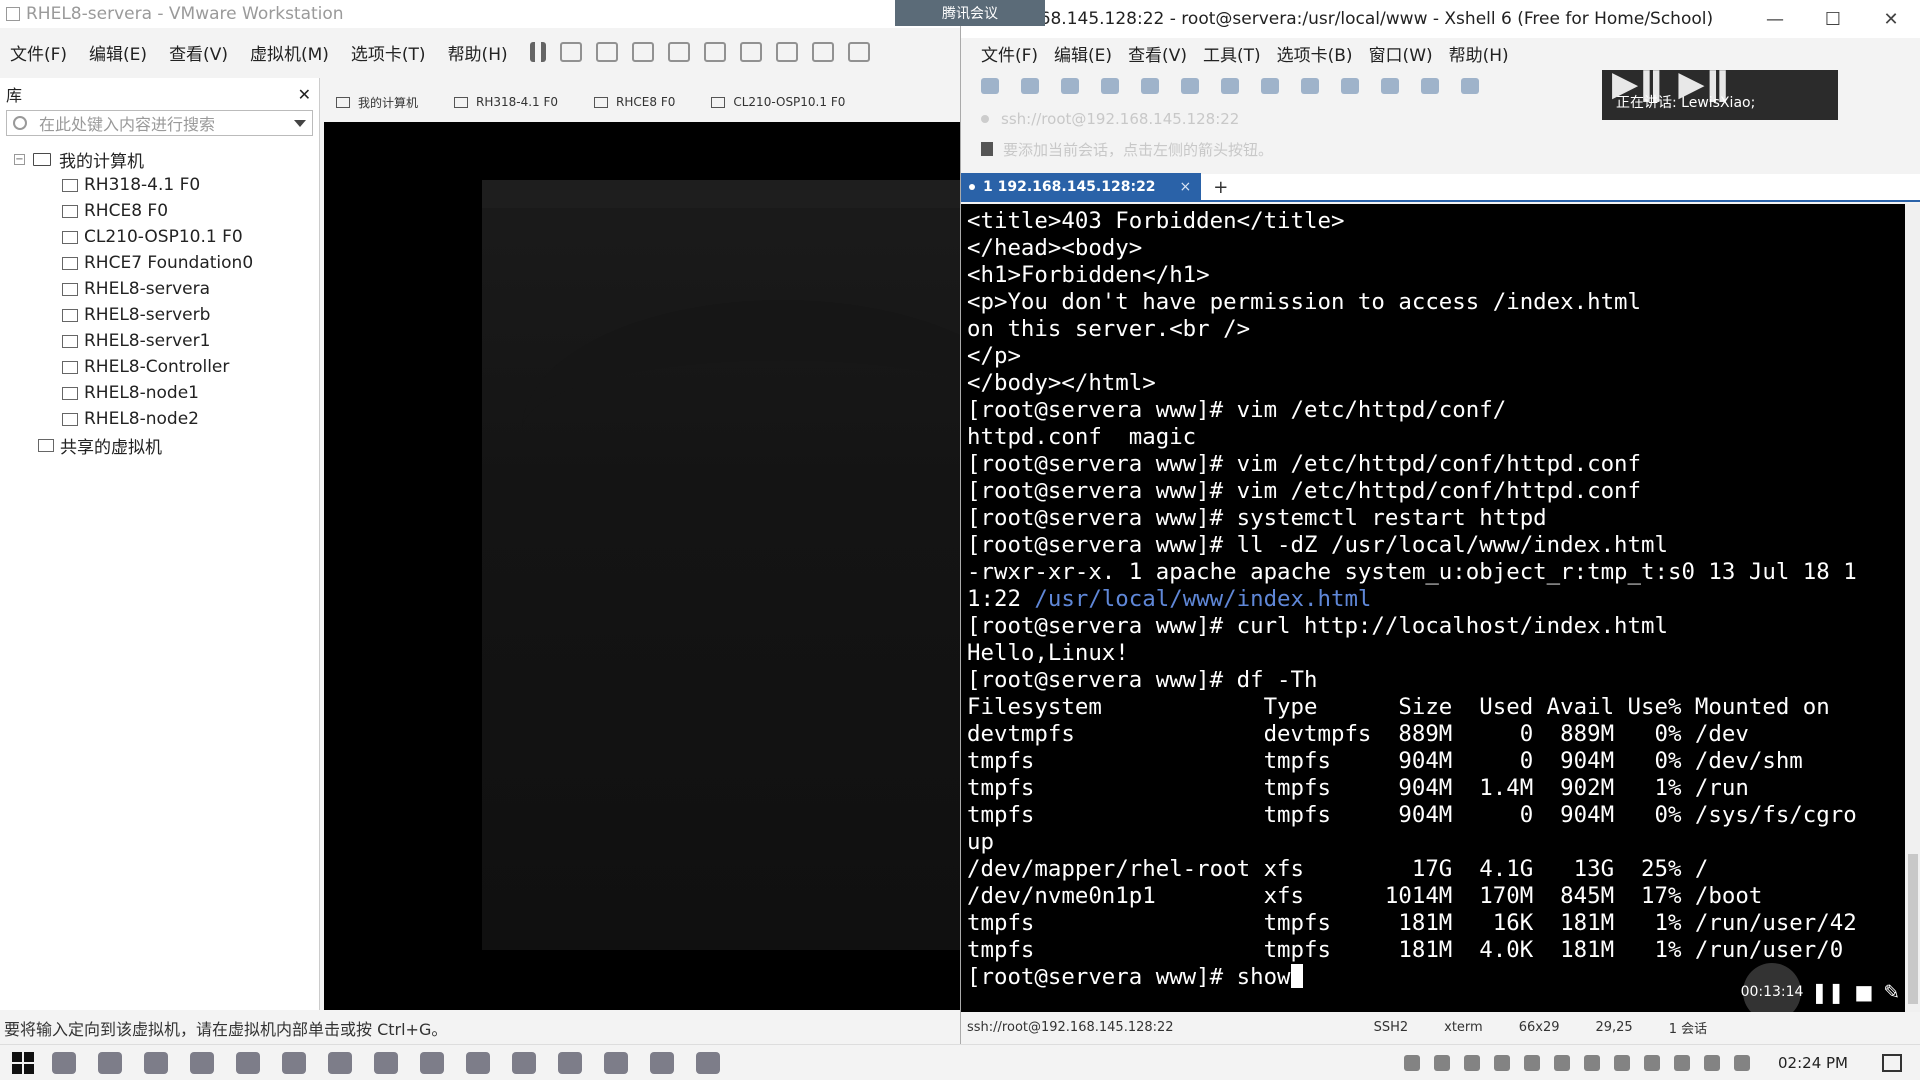  What do you see at coordinates (606, 52) in the screenshot?
I see `snapshot-icon` at bounding box center [606, 52].